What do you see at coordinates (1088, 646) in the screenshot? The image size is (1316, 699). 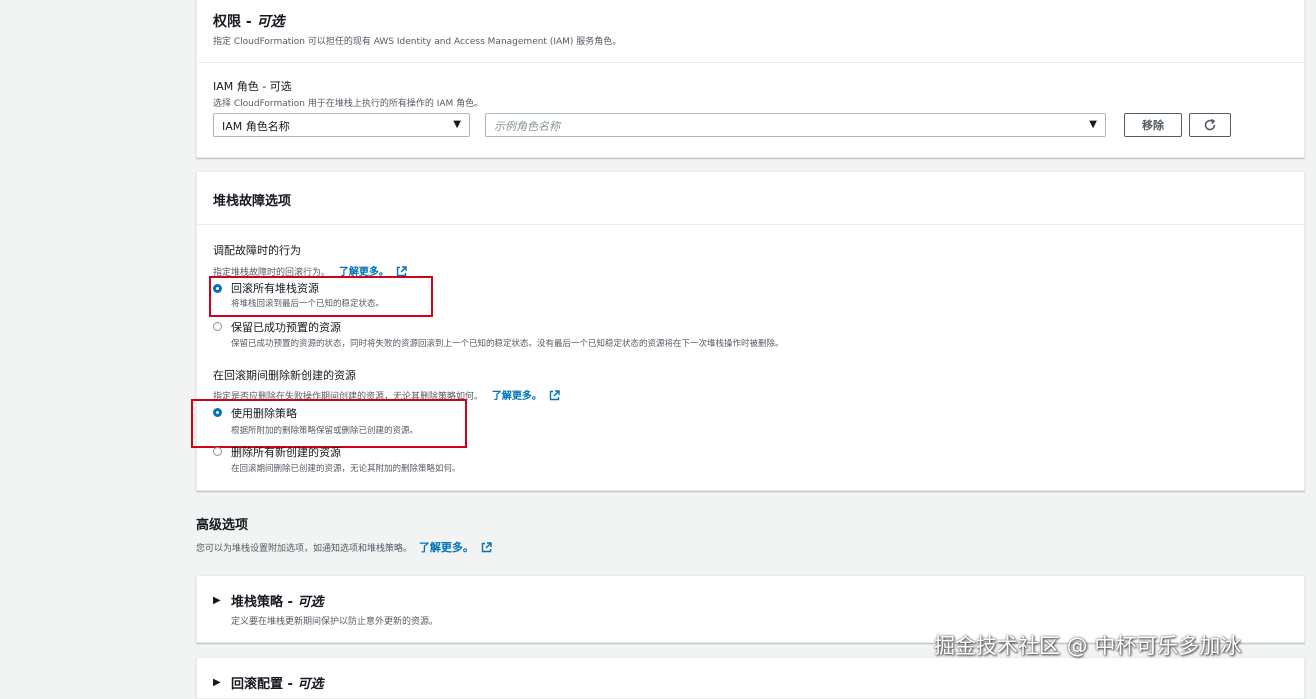 I see `watermark: 掘金技术社区 @ 中杯可乐多加冰` at bounding box center [1088, 646].